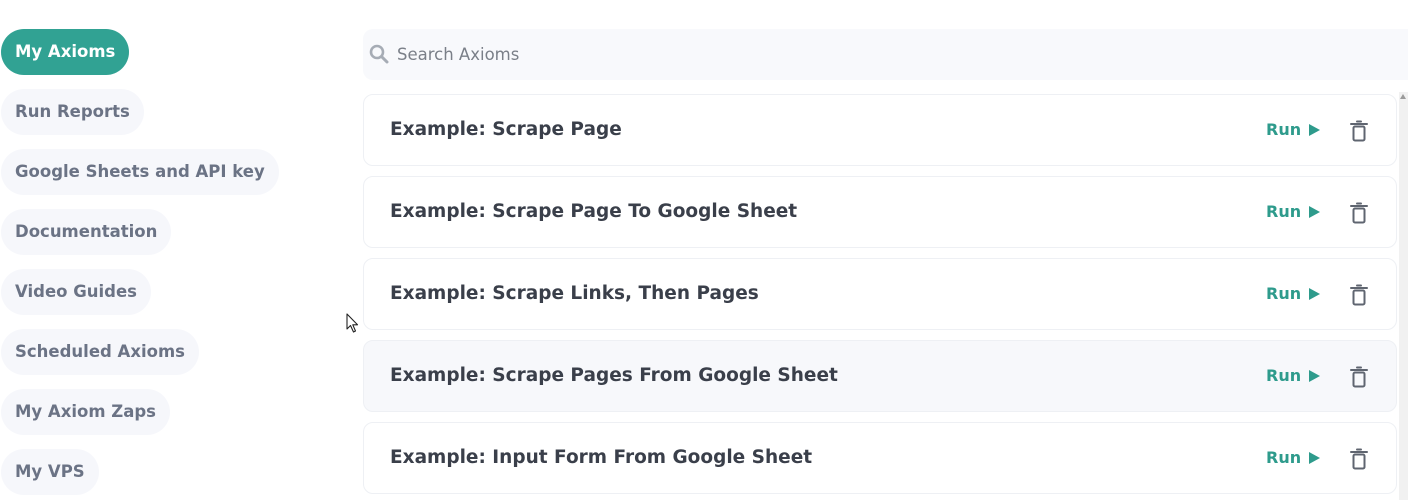  What do you see at coordinates (594, 211) in the screenshot?
I see `axiom-title: Example: Scrape Page To Google Sheet` at bounding box center [594, 211].